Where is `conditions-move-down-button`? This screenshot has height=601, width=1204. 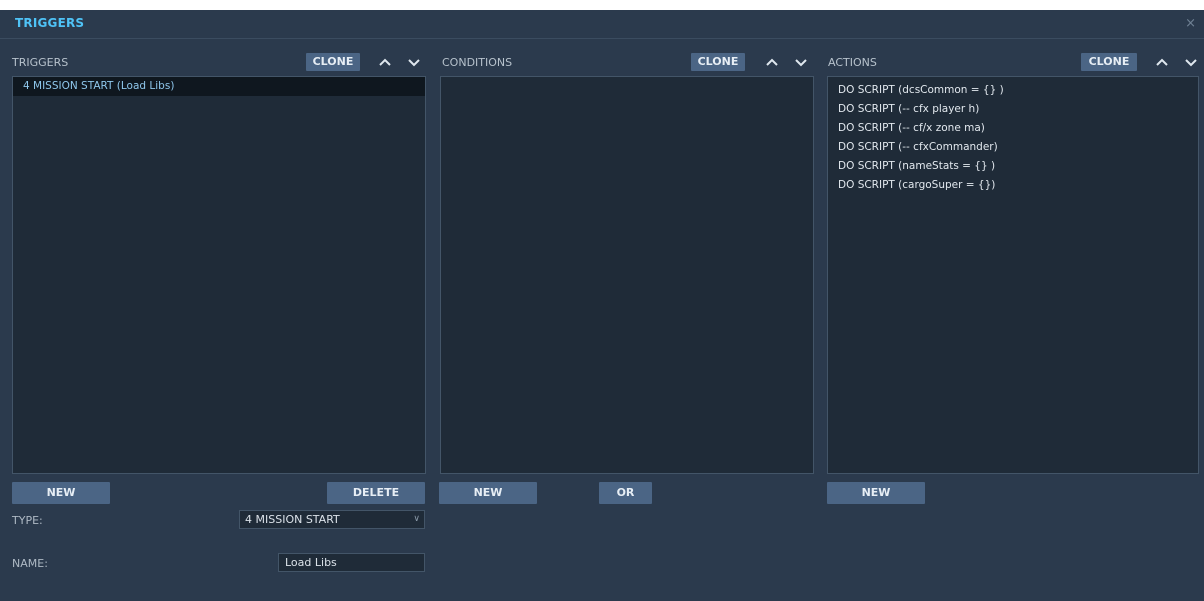
conditions-move-down-button is located at coordinates (801, 62).